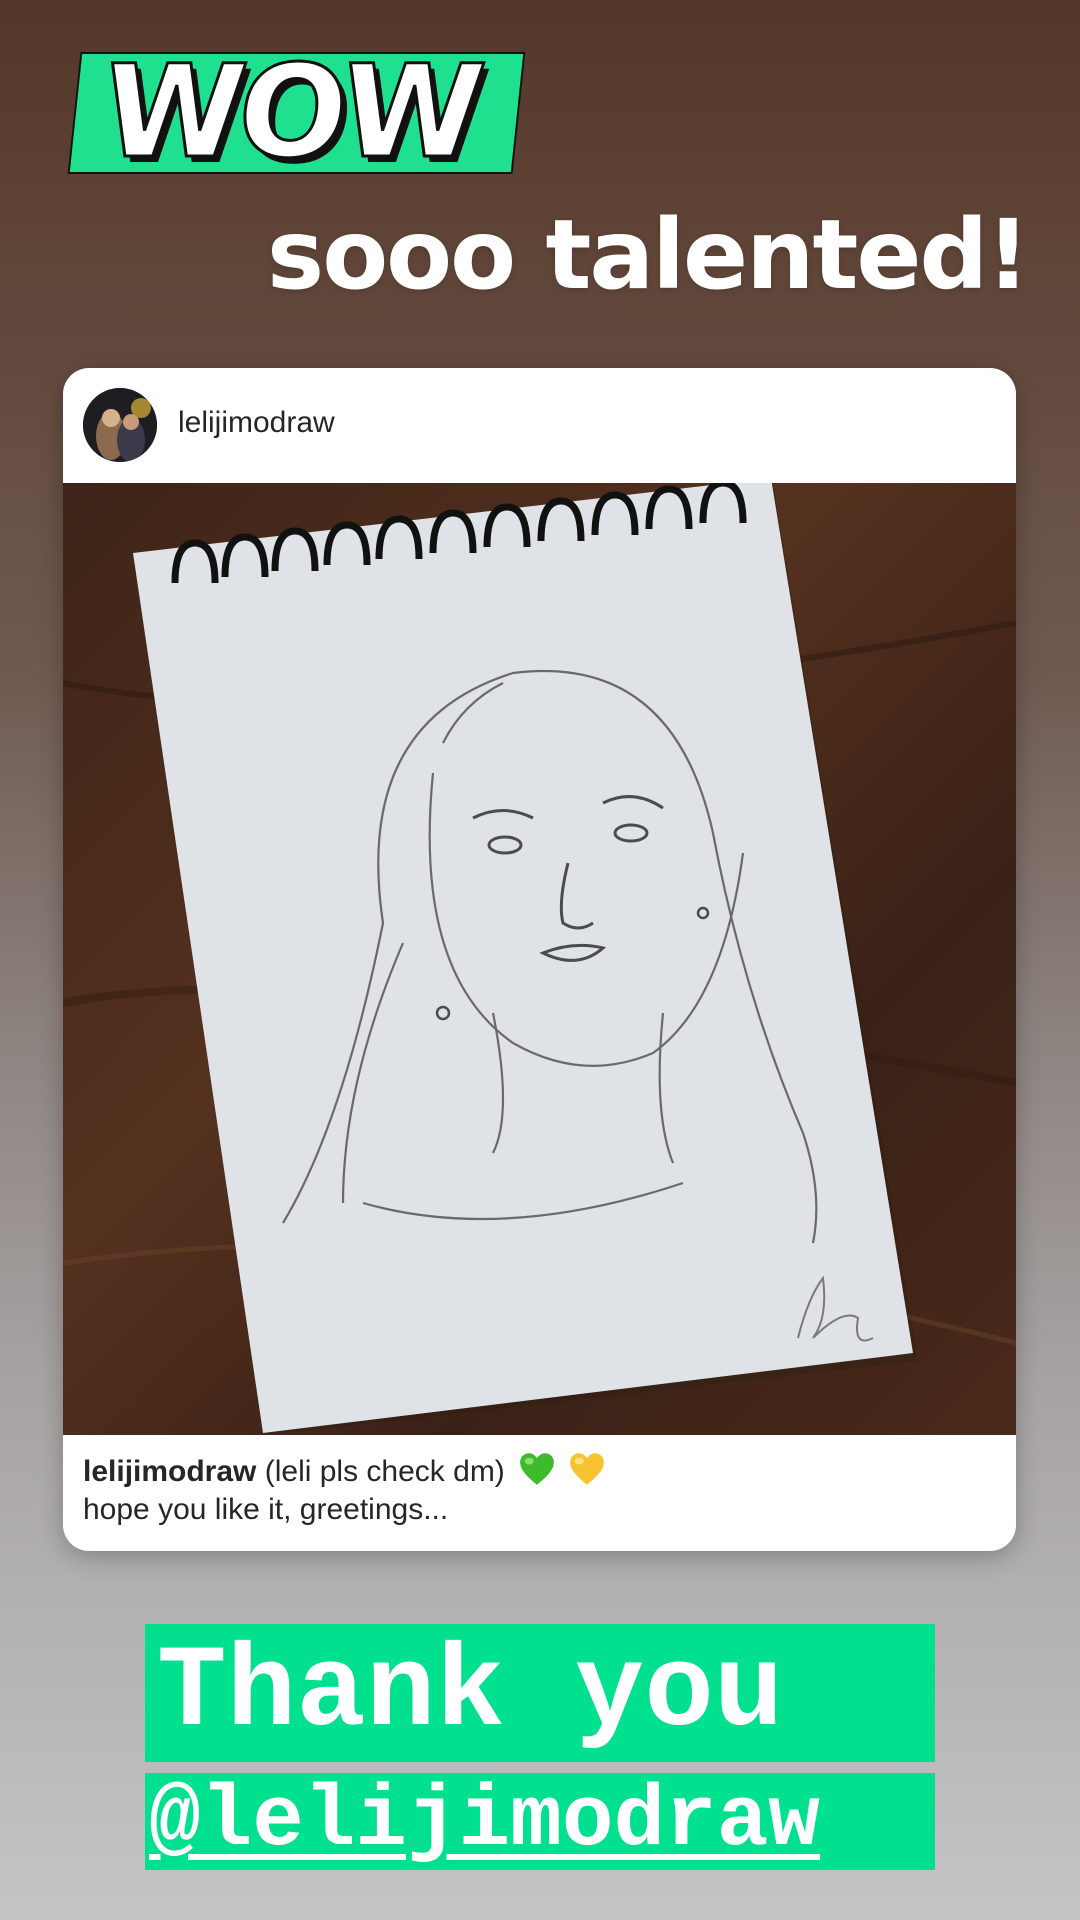  What do you see at coordinates (484, 1821) in the screenshot?
I see `mention-link: @lelijimodraw` at bounding box center [484, 1821].